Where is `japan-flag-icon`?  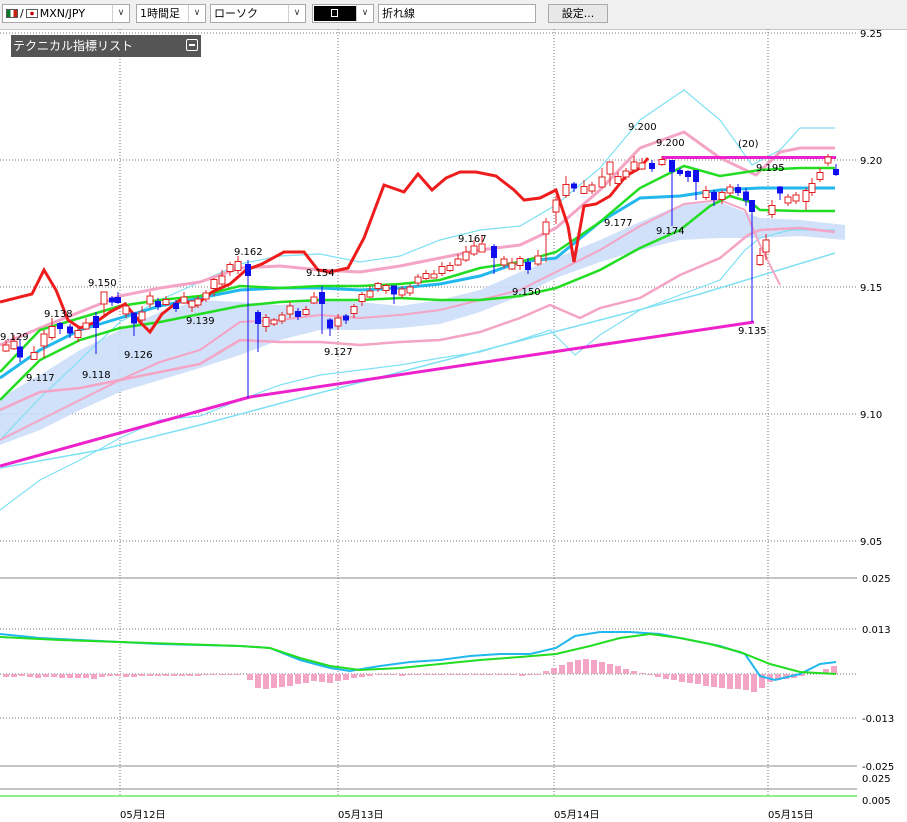 japan-flag-icon is located at coordinates (31, 13).